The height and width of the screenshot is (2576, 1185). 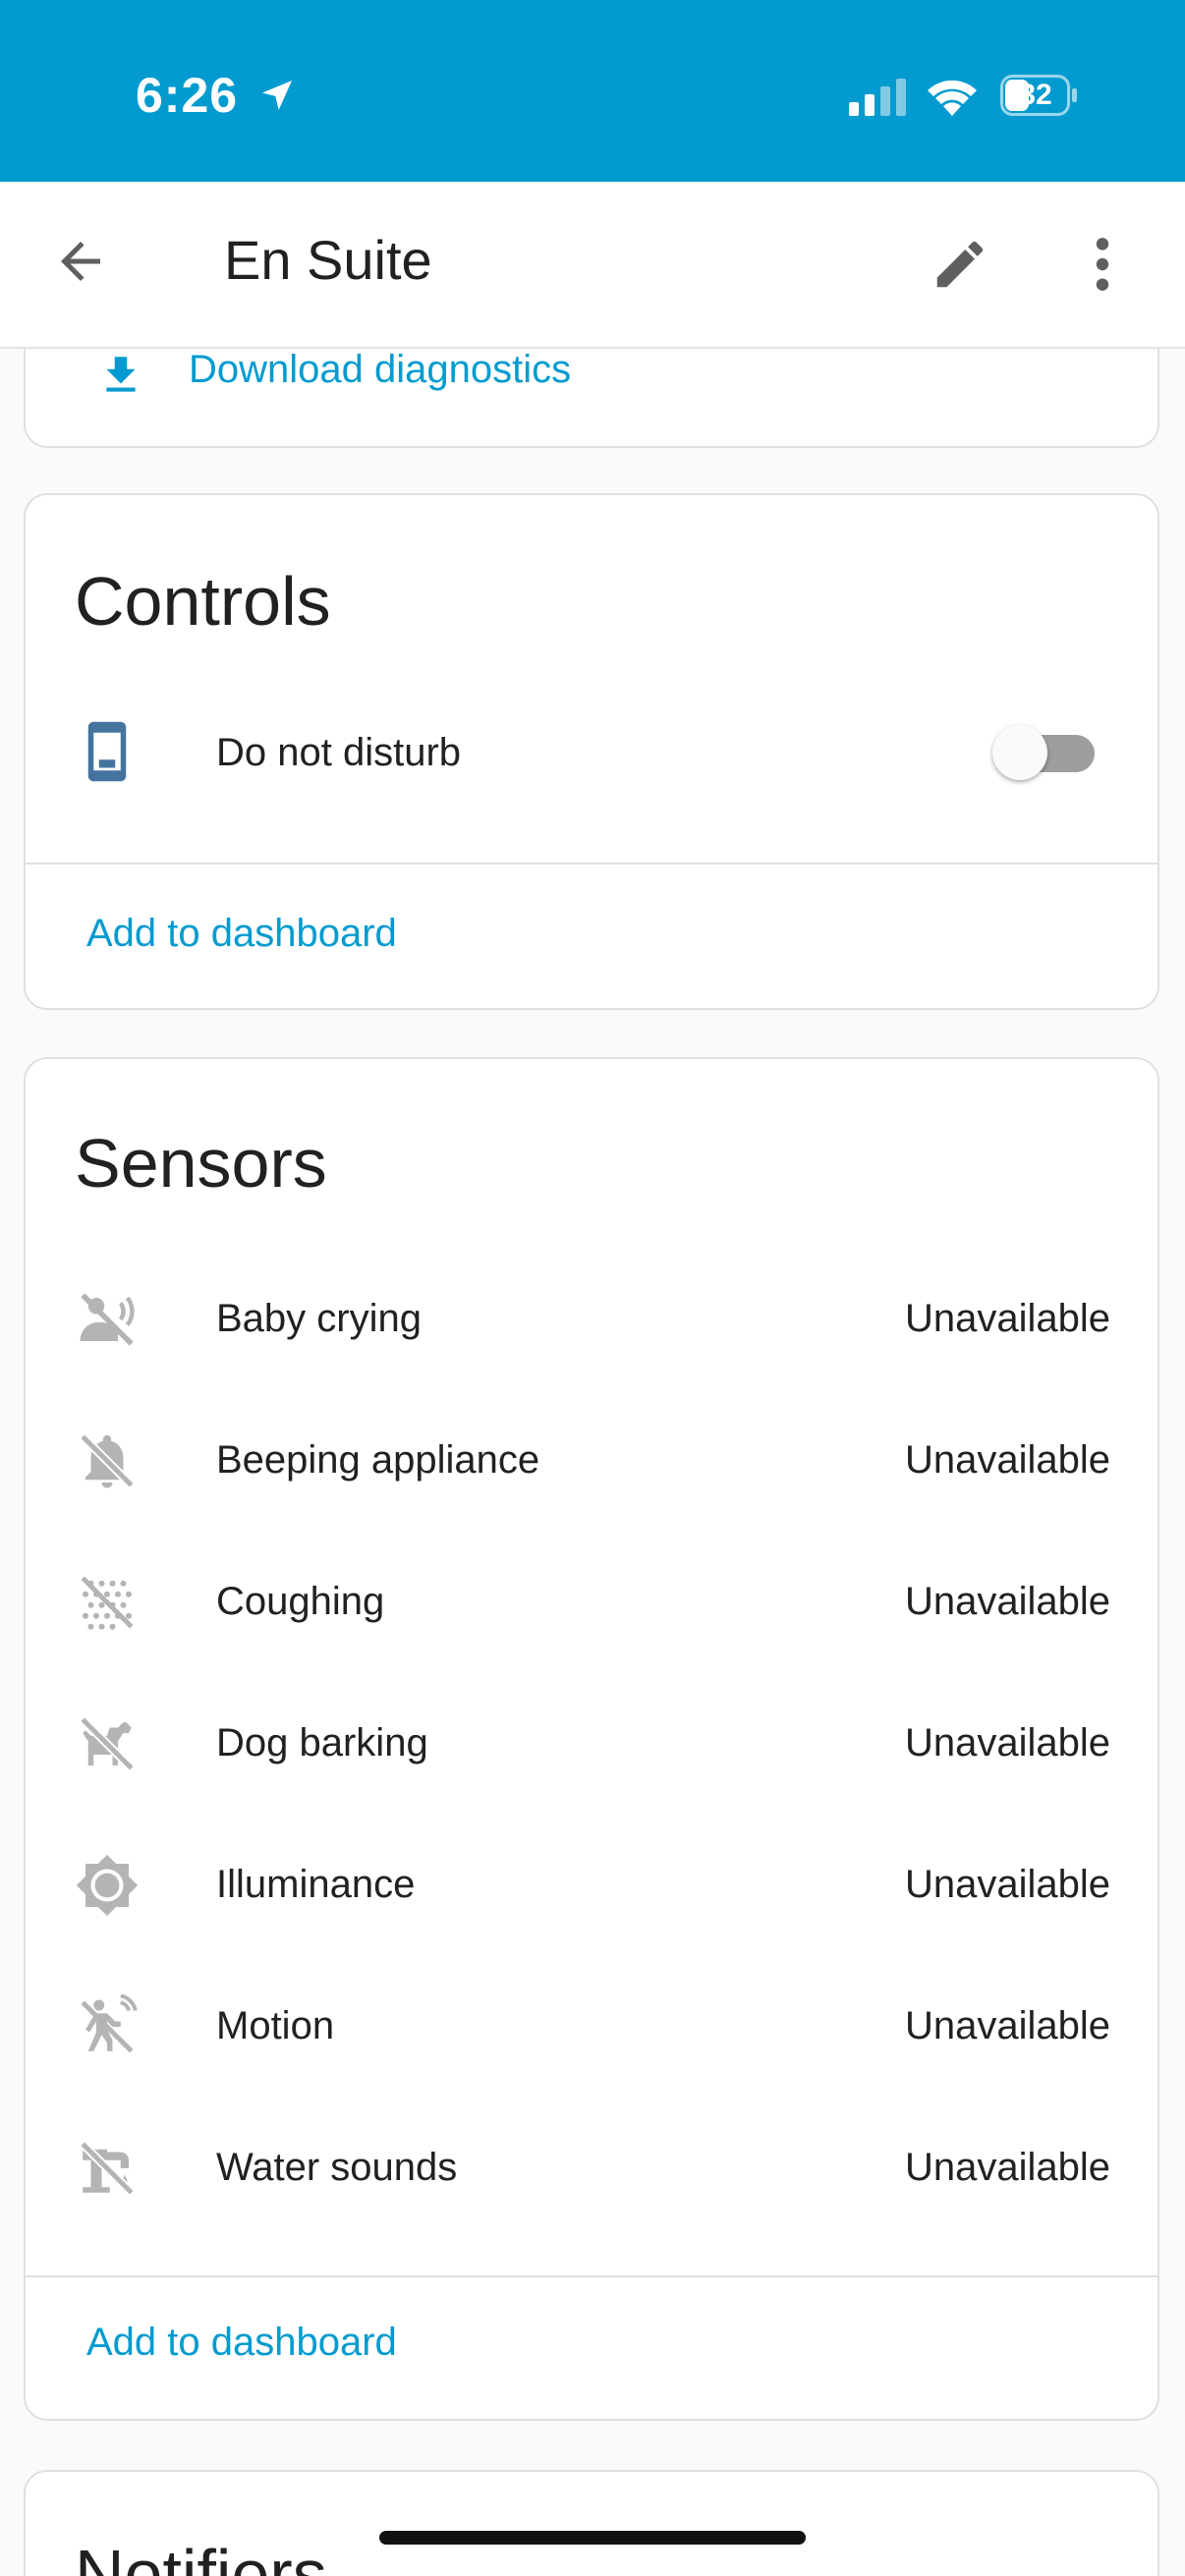 What do you see at coordinates (1020, 752) in the screenshot?
I see `toggle-thumb` at bounding box center [1020, 752].